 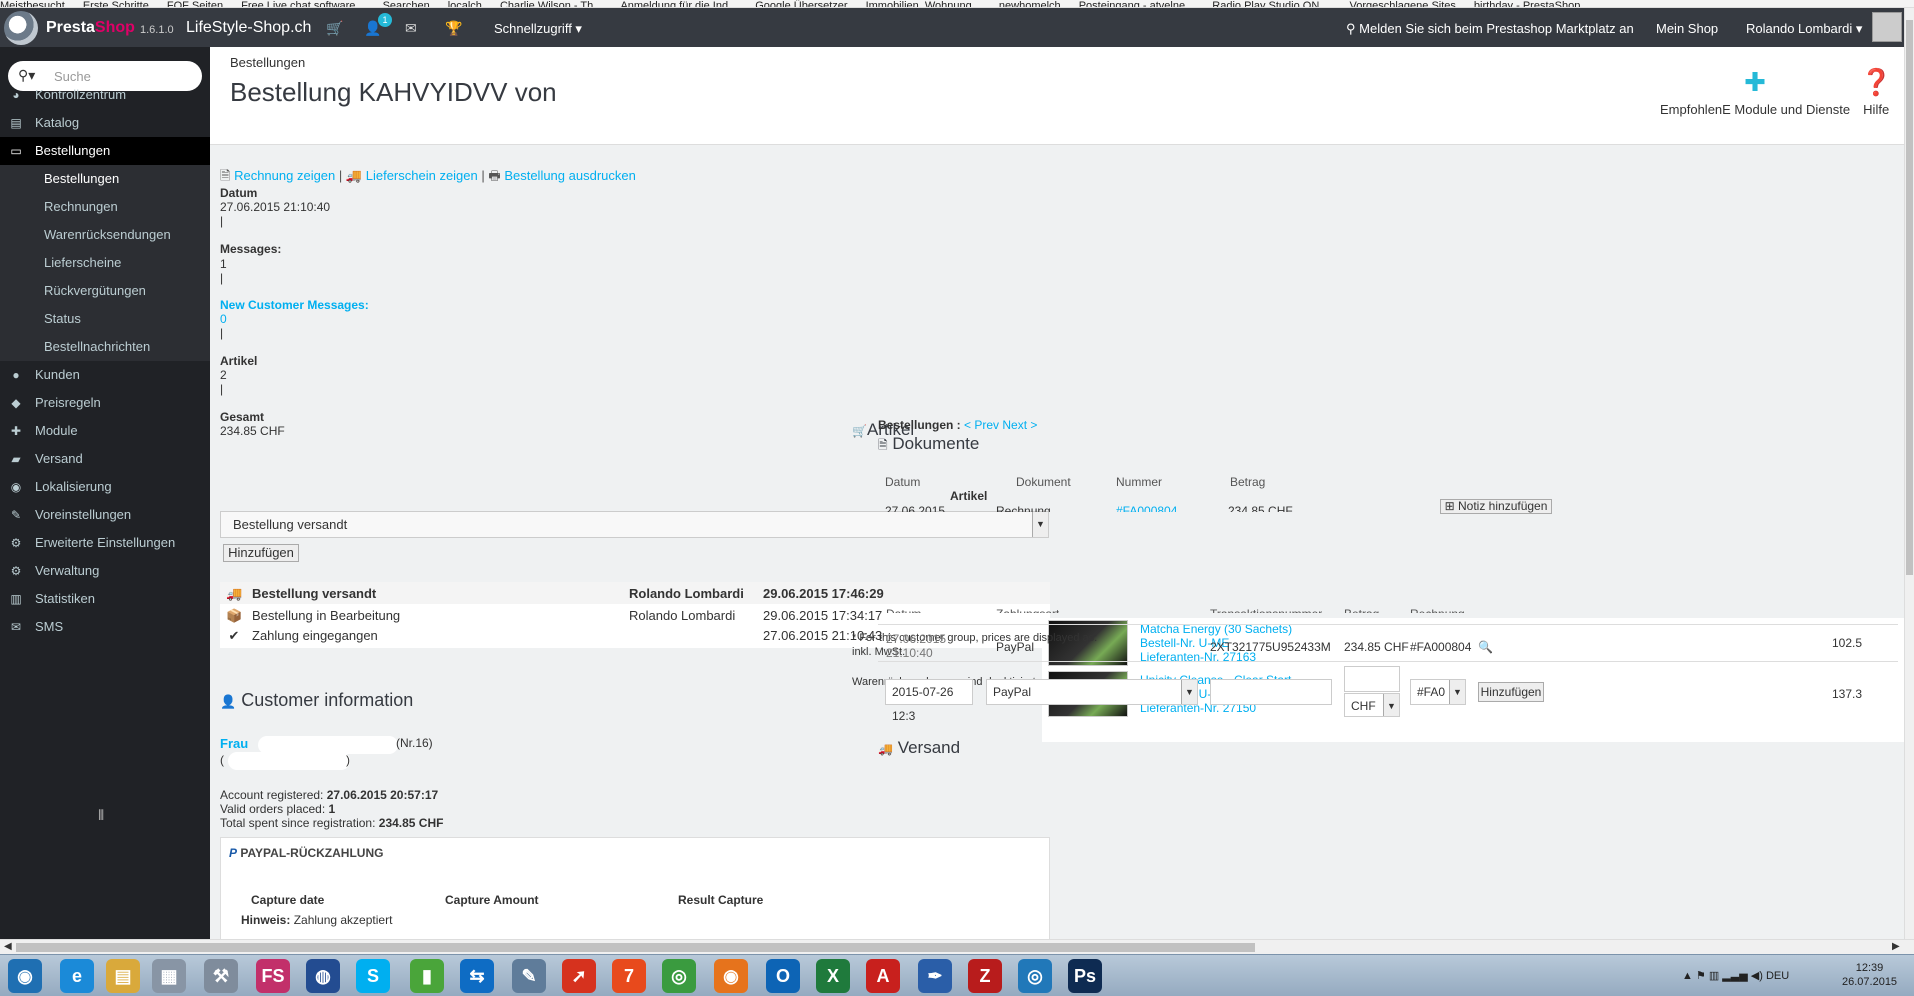 I want to click on trophy-icon: 🏆, so click(x=453, y=28).